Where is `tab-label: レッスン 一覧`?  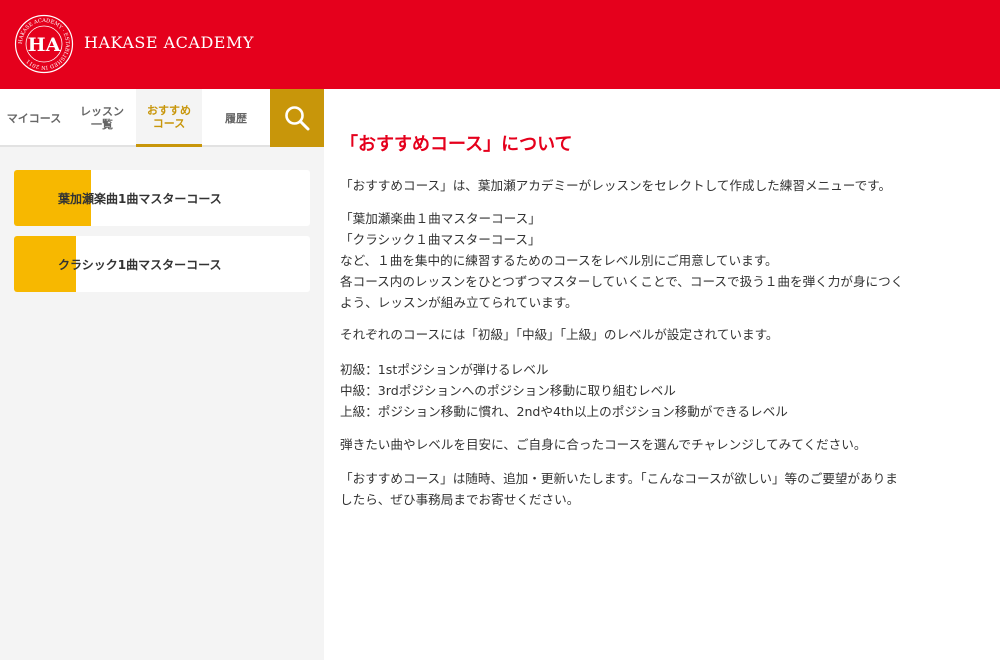
tab-label: レッスン 一覧 is located at coordinates (102, 118).